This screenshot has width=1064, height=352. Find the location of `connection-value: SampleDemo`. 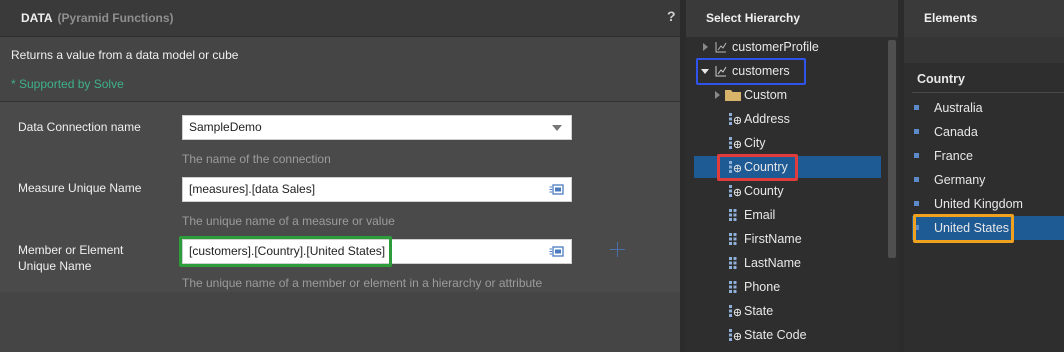

connection-value: SampleDemo is located at coordinates (225, 127).